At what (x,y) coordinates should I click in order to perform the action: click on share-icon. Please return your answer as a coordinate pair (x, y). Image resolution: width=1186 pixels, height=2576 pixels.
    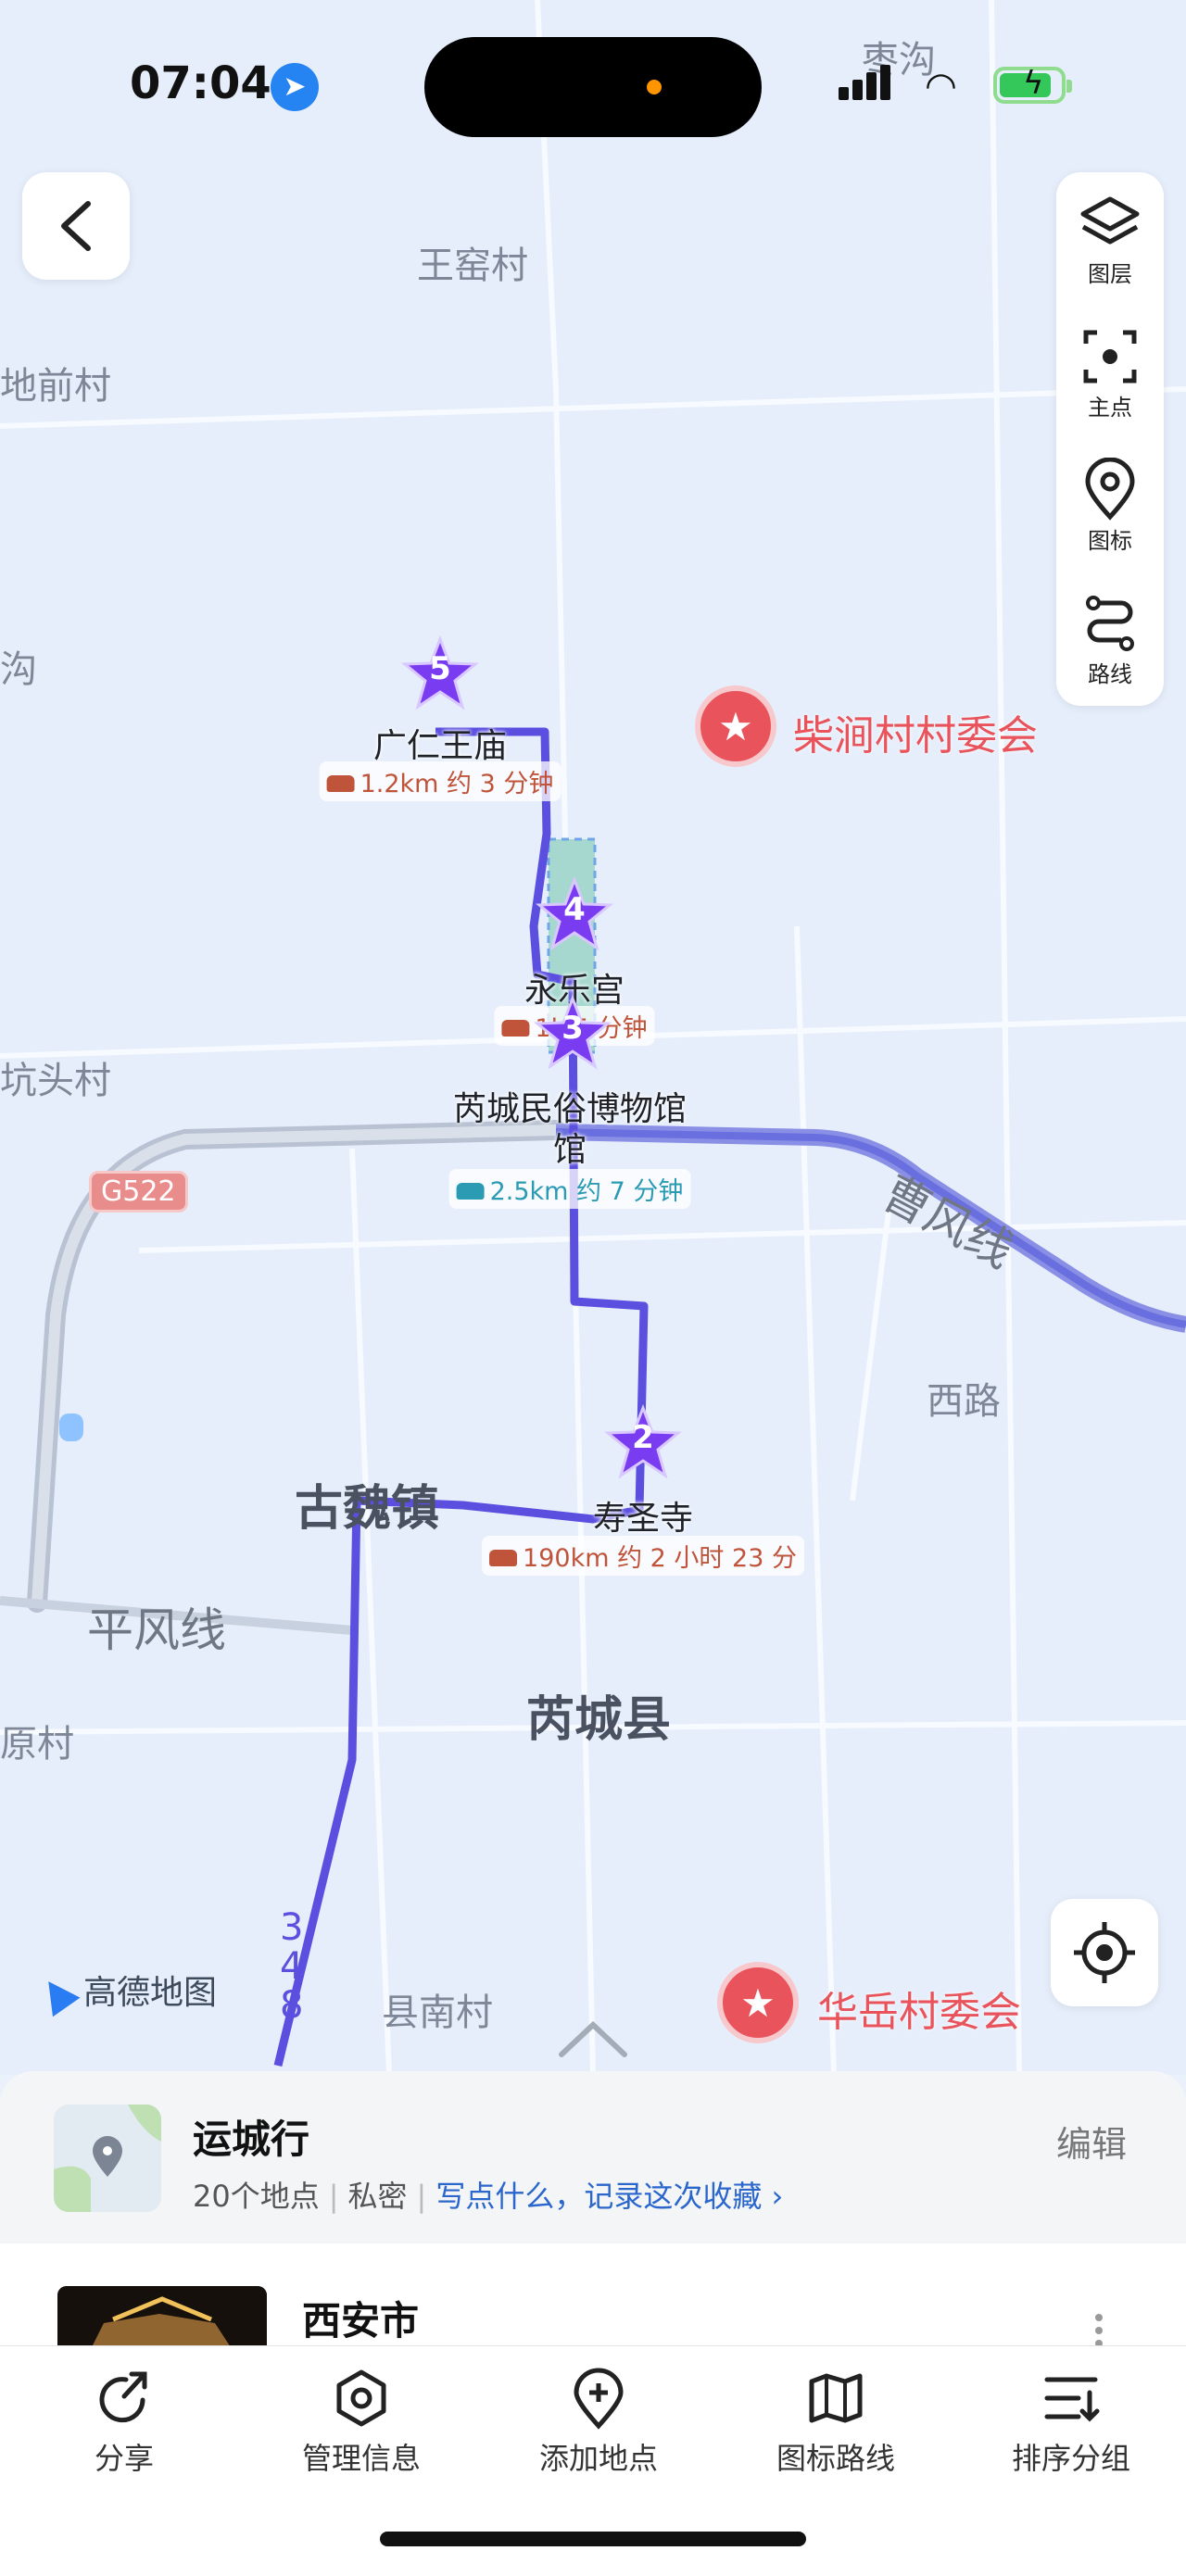
    Looking at the image, I should click on (123, 2397).